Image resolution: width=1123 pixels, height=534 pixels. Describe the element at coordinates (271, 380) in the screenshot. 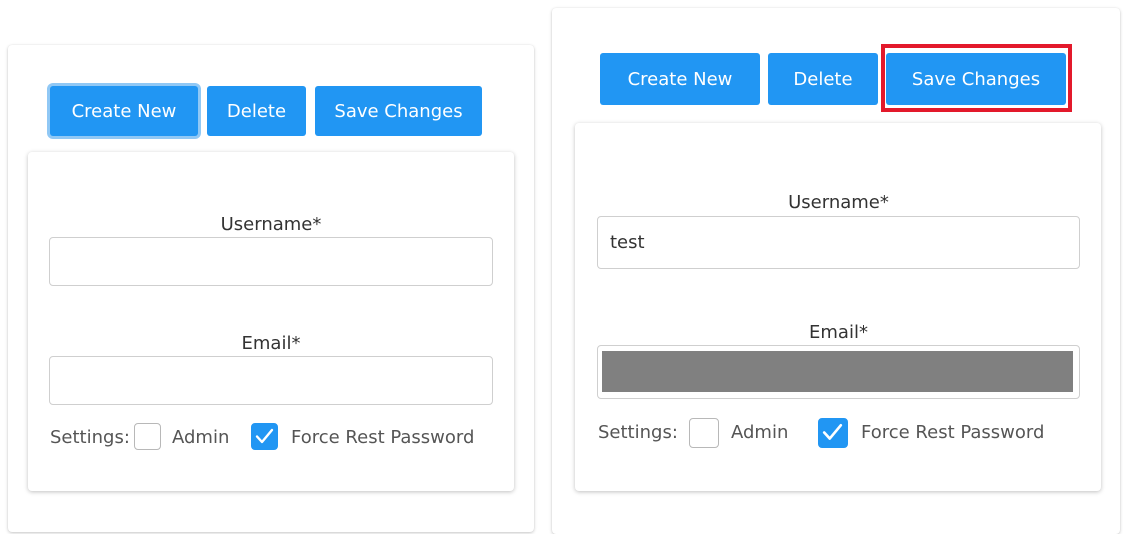

I see `email-input` at that location.